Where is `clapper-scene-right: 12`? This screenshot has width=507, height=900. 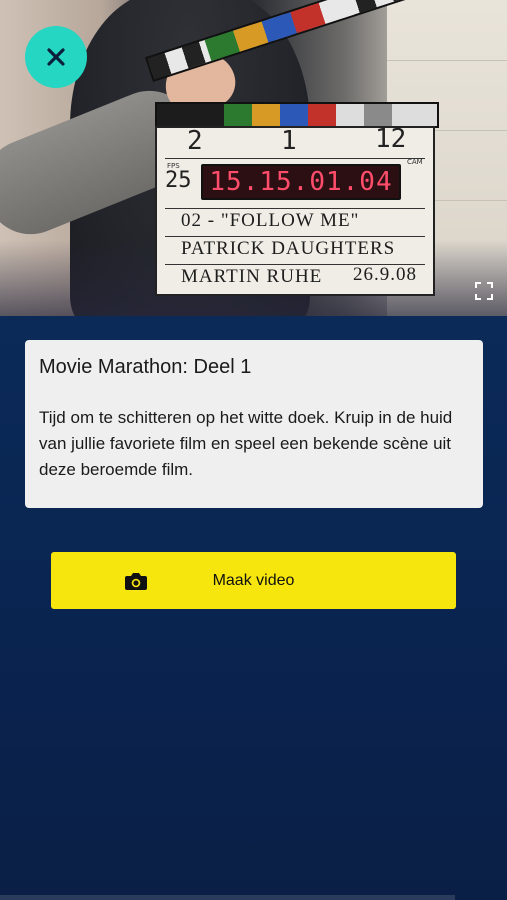 clapper-scene-right: 12 is located at coordinates (391, 139).